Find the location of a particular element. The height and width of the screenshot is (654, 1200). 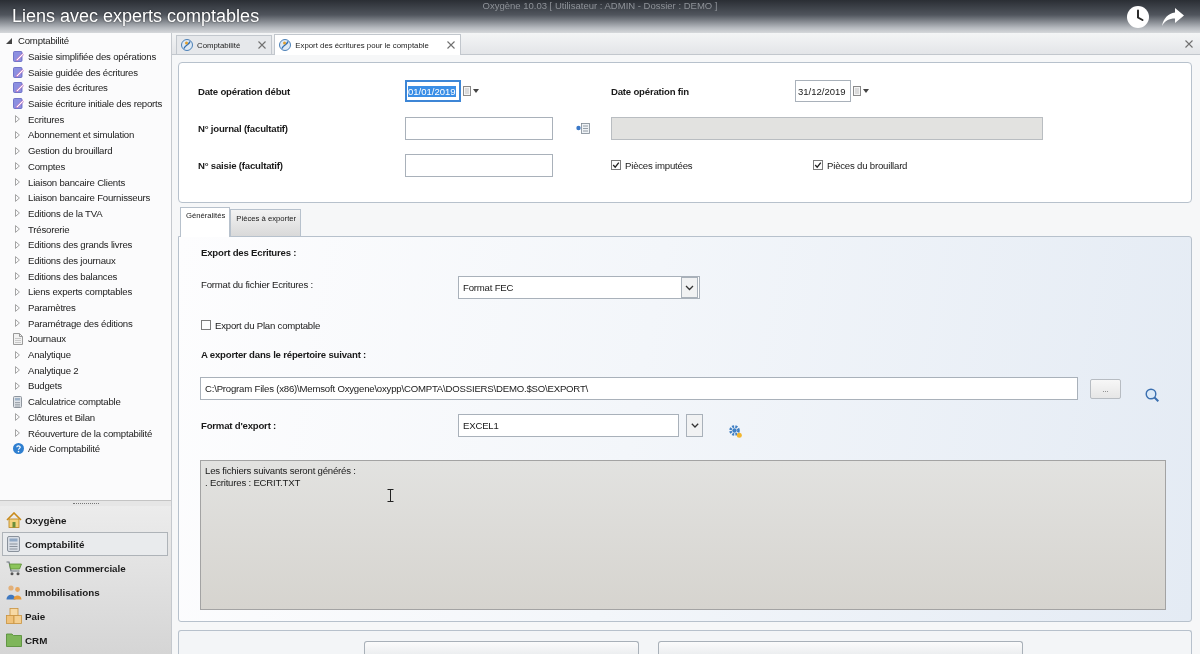

format-field: EXCEL1 is located at coordinates (568, 425).